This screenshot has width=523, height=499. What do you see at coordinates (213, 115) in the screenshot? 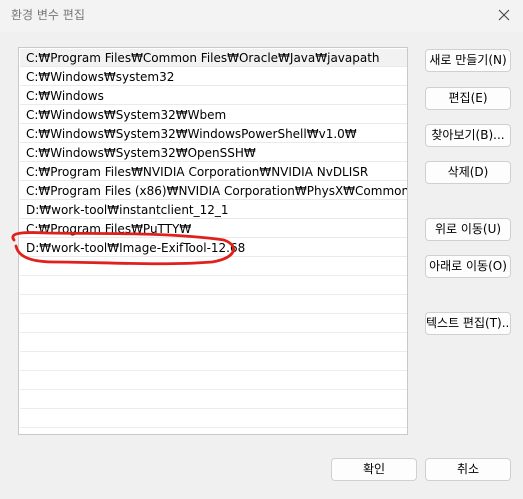
I see `list-item: C:₩Windows₩System32₩Wbem` at bounding box center [213, 115].